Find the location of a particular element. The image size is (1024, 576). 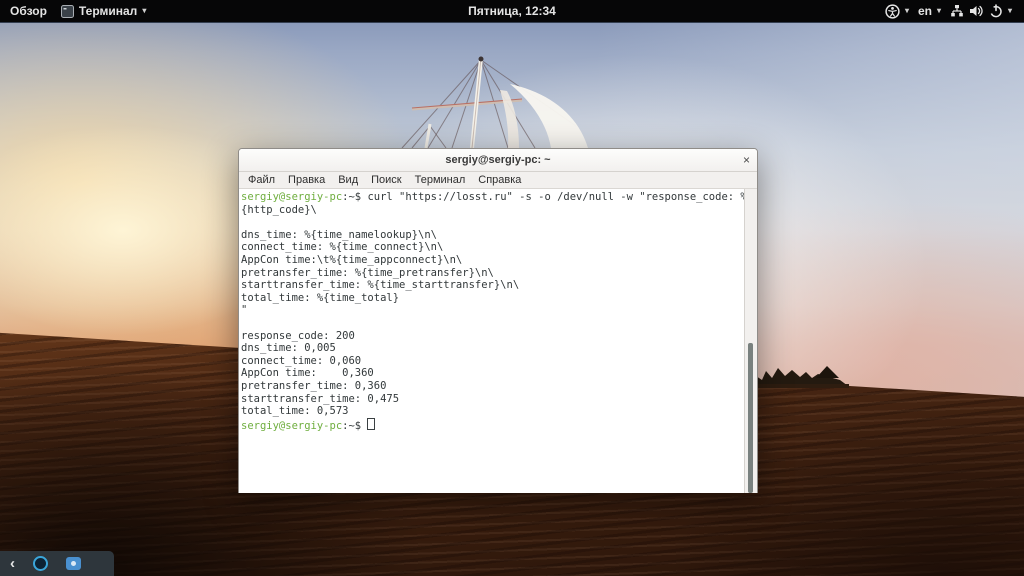

language-menu-button: en ▾ is located at coordinates (929, 11).